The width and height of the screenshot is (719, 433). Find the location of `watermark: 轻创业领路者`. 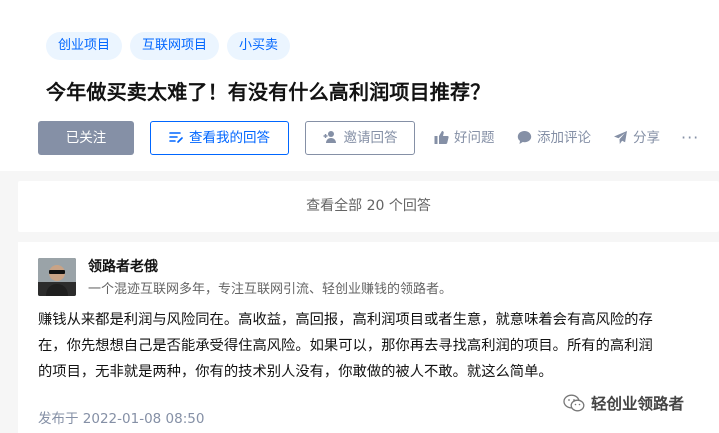

watermark: 轻创业领路者 is located at coordinates (623, 403).